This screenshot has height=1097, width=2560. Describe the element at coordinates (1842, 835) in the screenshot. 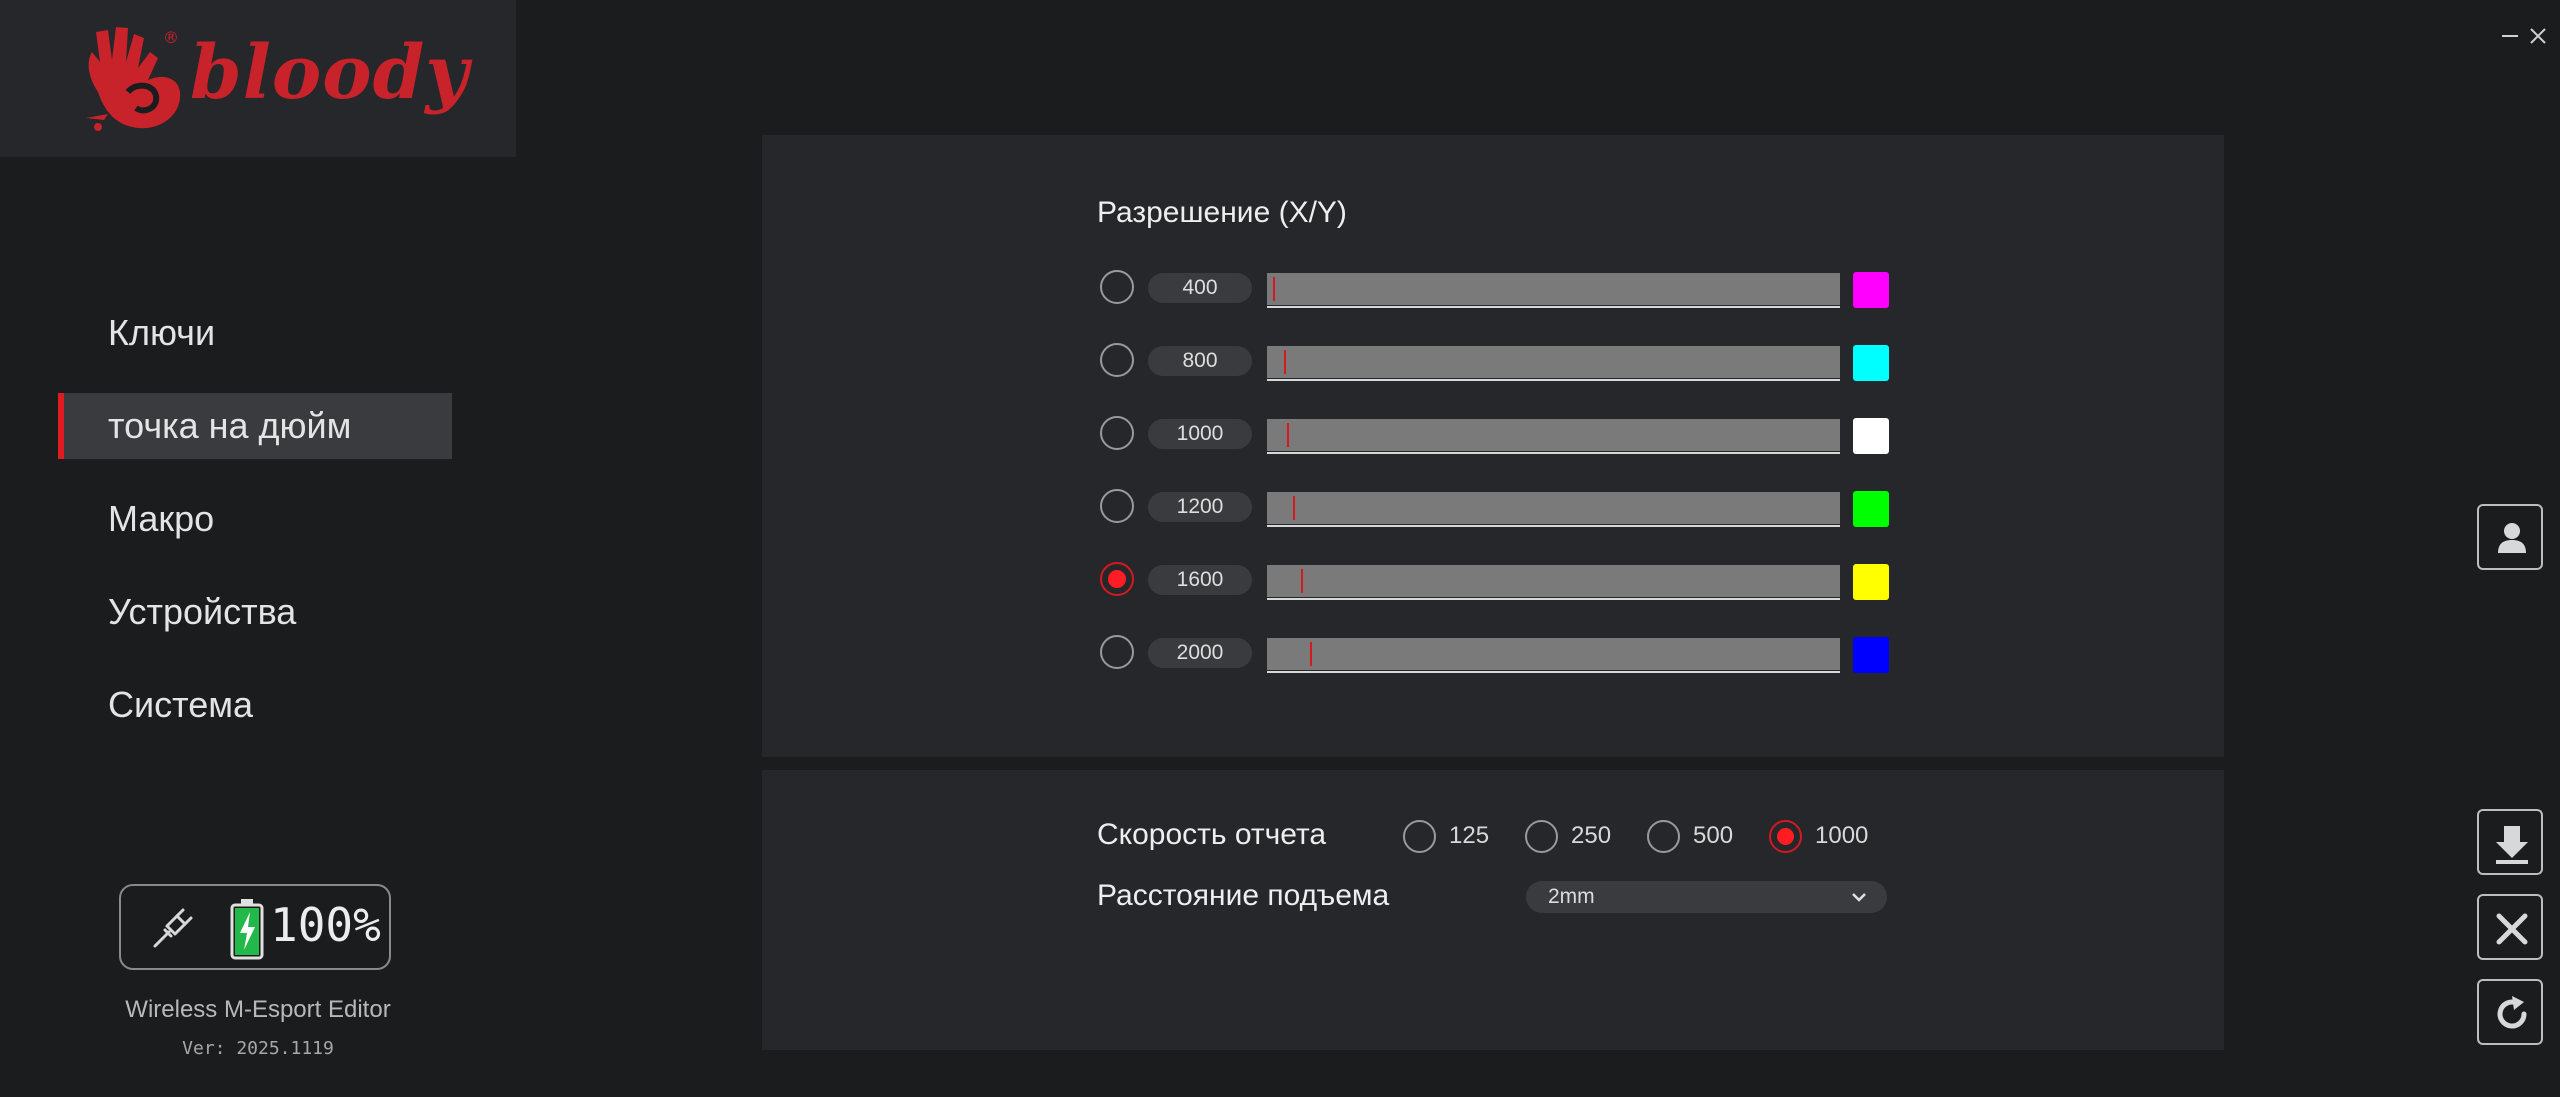

I see `report-rate-value: 1000` at that location.